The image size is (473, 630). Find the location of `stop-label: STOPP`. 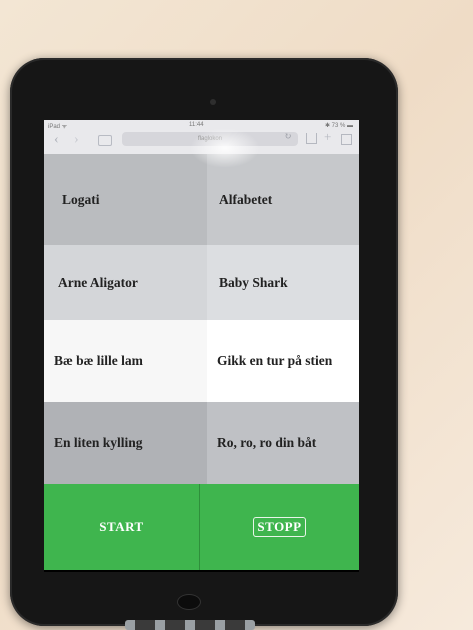

stop-label: STOPP is located at coordinates (279, 527).